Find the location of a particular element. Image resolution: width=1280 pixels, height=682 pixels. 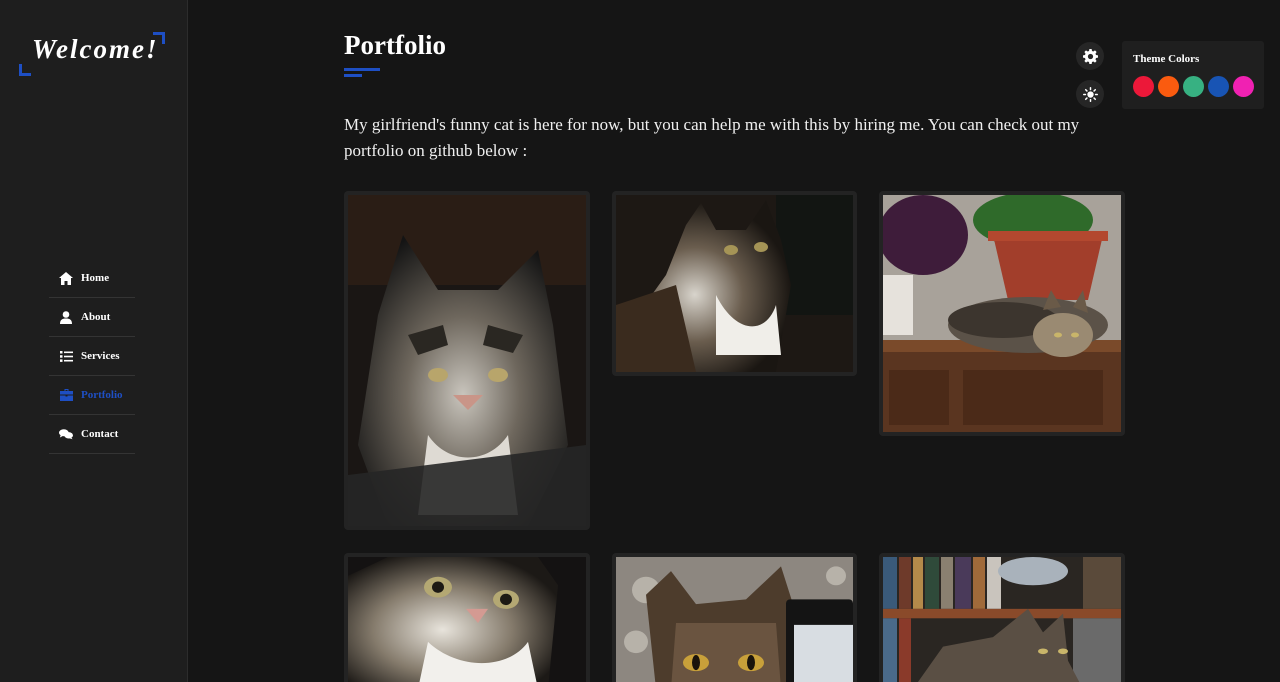

gear-icon is located at coordinates (1090, 56).